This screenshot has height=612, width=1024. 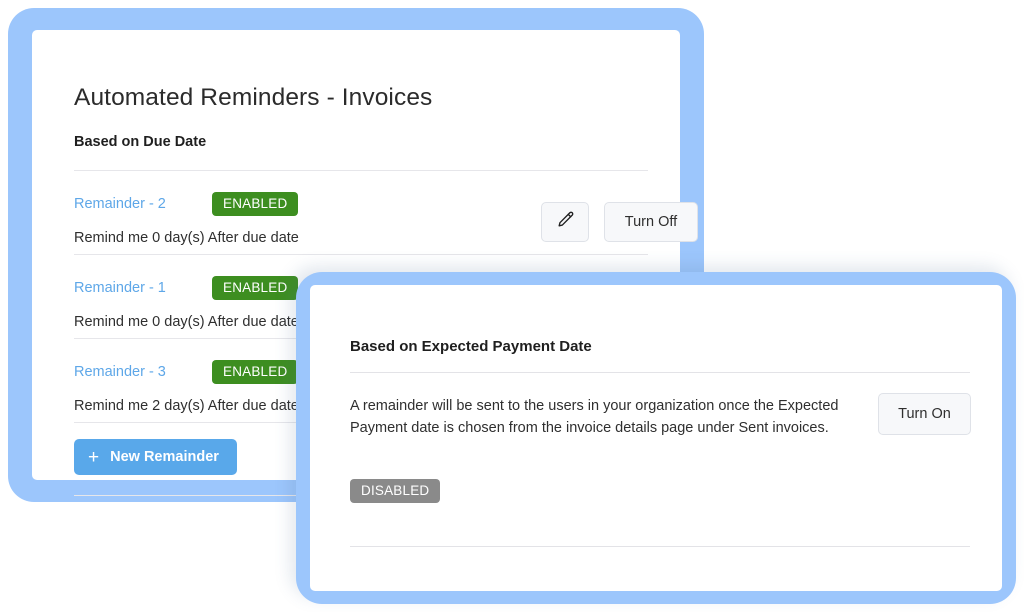 I want to click on reminder-name-link: Remainder - 2, so click(x=120, y=204).